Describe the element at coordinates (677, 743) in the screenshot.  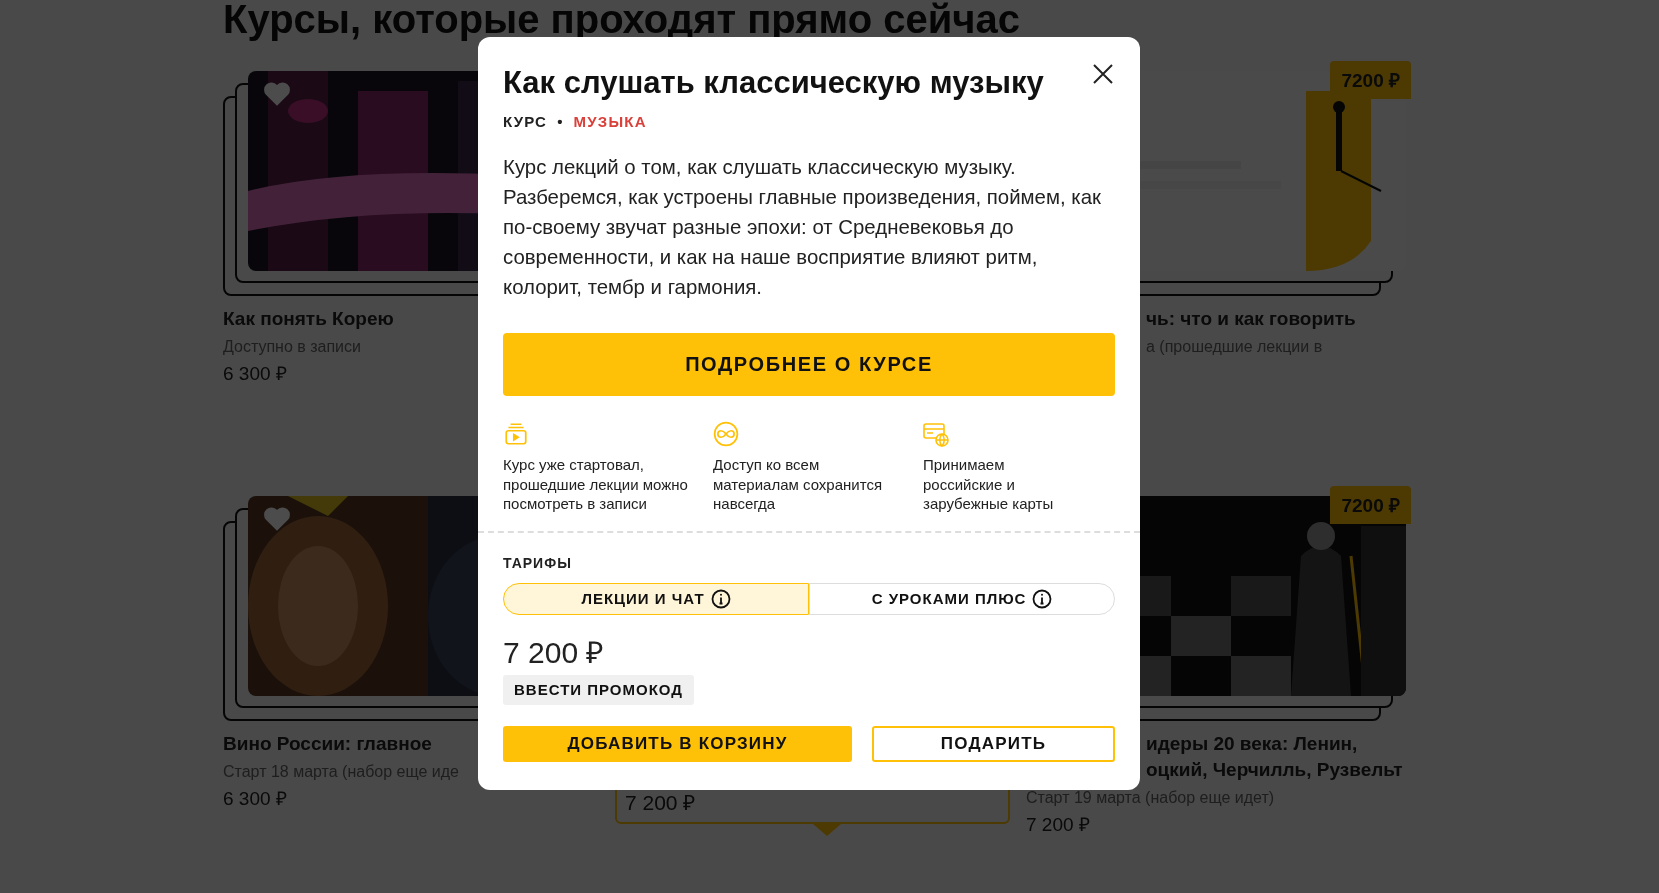
I see `add-to-cart-button: ДОБАВИТЬ В КОРЗИНУ` at that location.